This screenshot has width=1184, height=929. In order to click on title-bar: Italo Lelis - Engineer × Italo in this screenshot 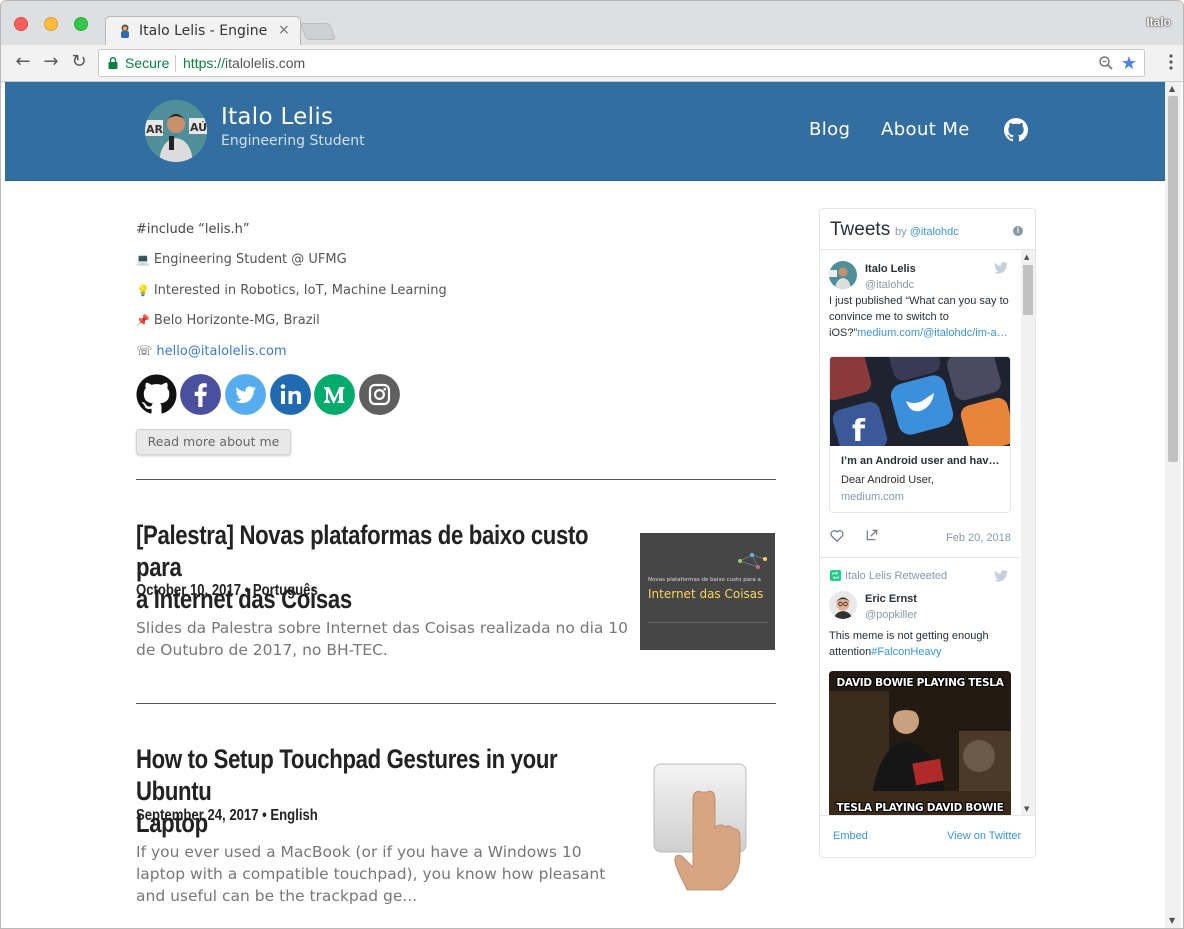, I will do `click(592, 23)`.